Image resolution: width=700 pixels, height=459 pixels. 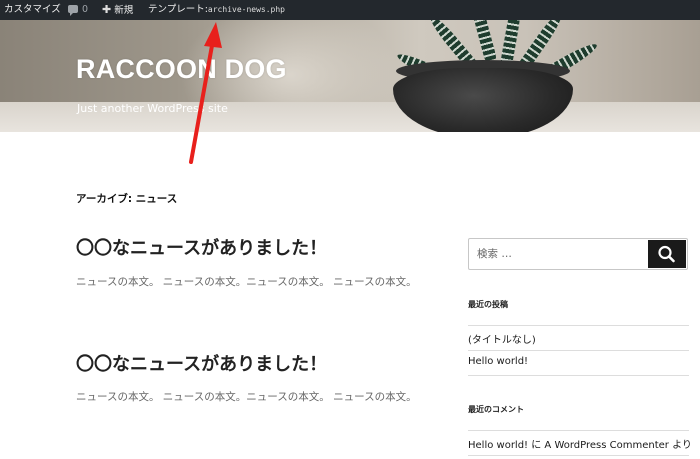 What do you see at coordinates (127, 199) in the screenshot?
I see `archive-title: アーカイブ: ニュース` at bounding box center [127, 199].